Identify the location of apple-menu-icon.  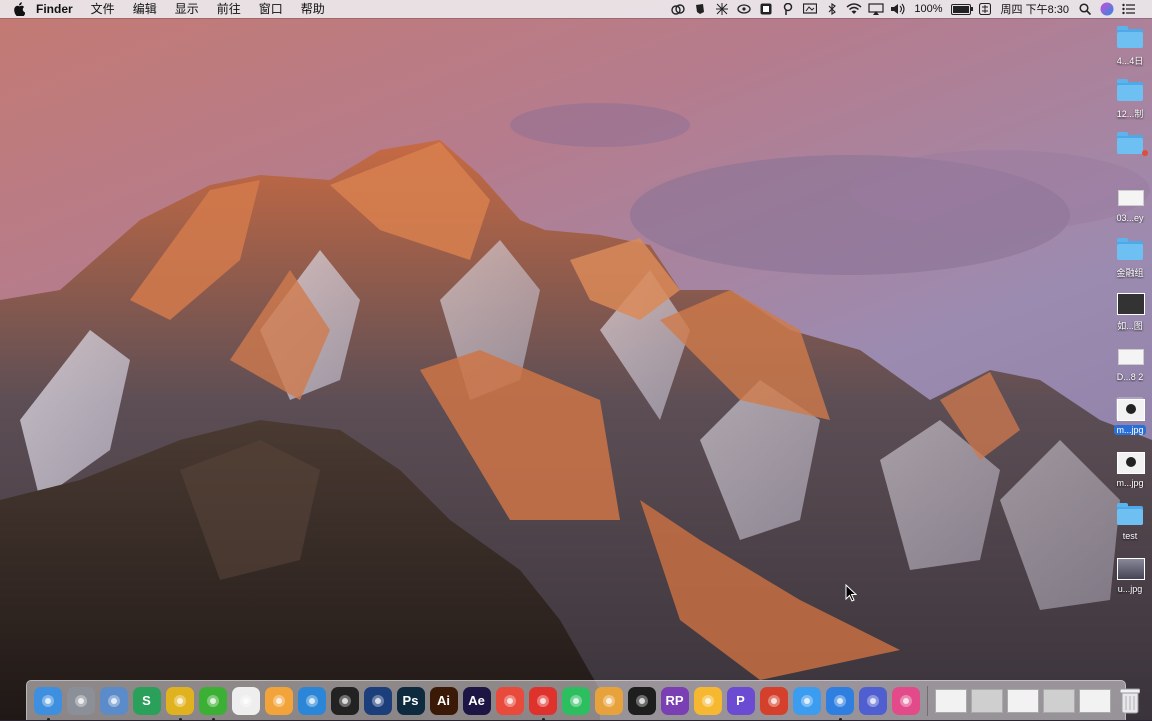
(19, 9).